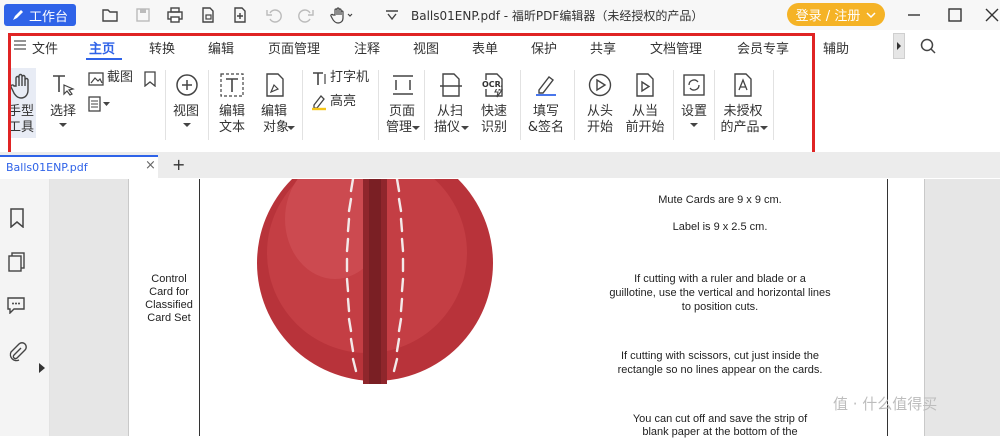  Describe the element at coordinates (291, 128) in the screenshot. I see `edit-object-dropdown-icon` at that location.